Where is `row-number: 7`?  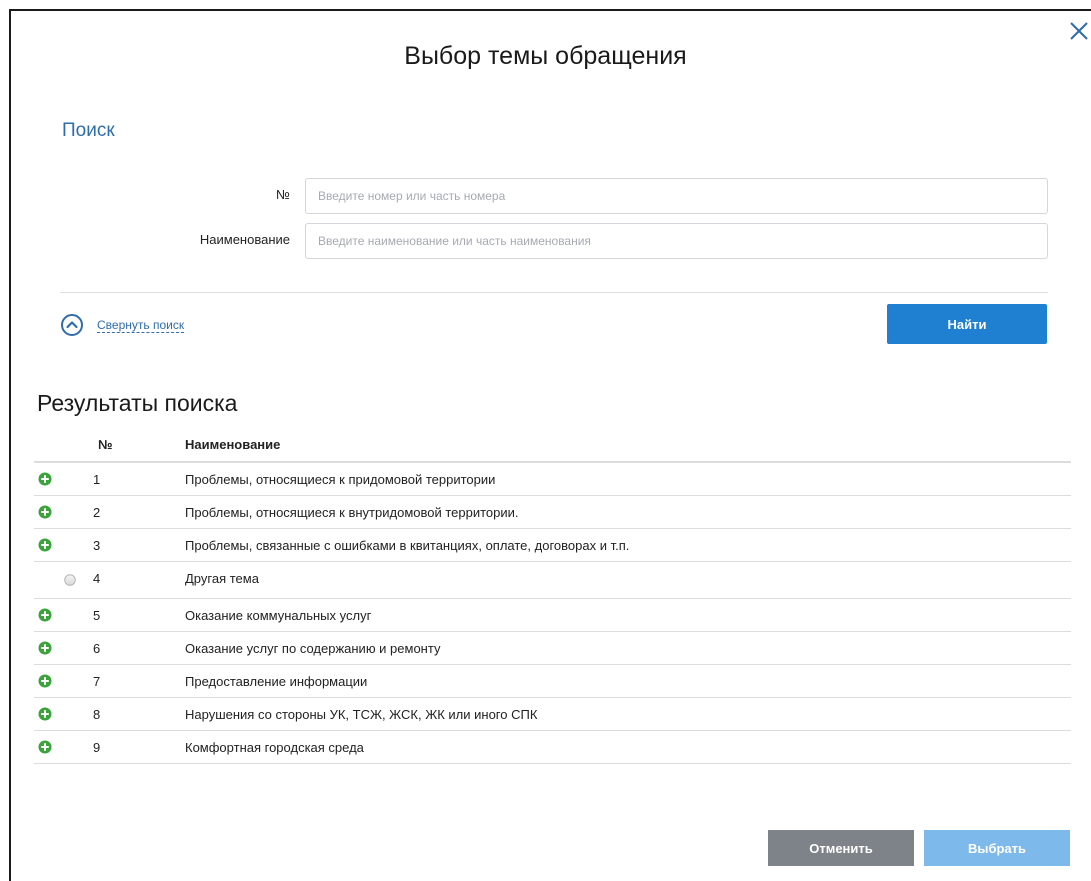
row-number: 7 is located at coordinates (97, 681).